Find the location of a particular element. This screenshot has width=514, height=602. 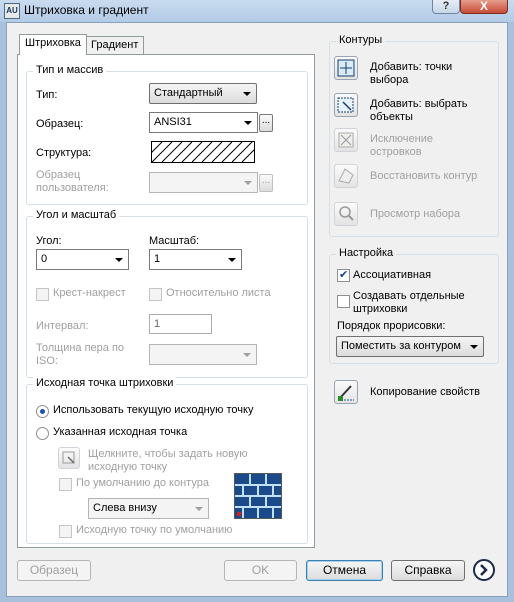

origin-preview-image is located at coordinates (258, 496).